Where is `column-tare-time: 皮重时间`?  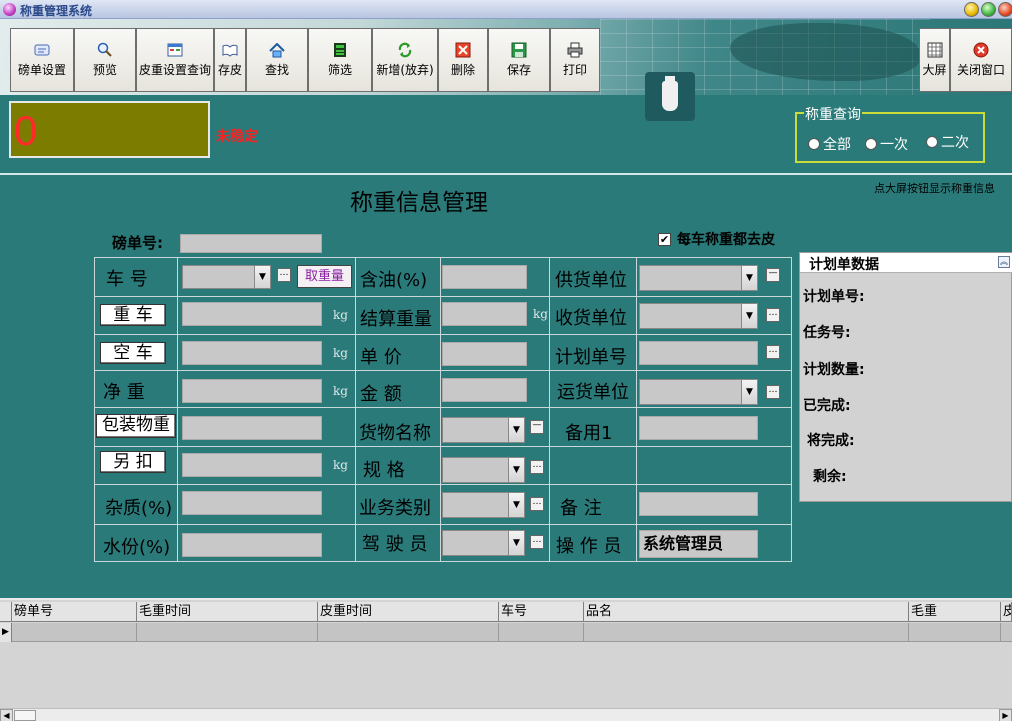 column-tare-time: 皮重时间 is located at coordinates (408, 612).